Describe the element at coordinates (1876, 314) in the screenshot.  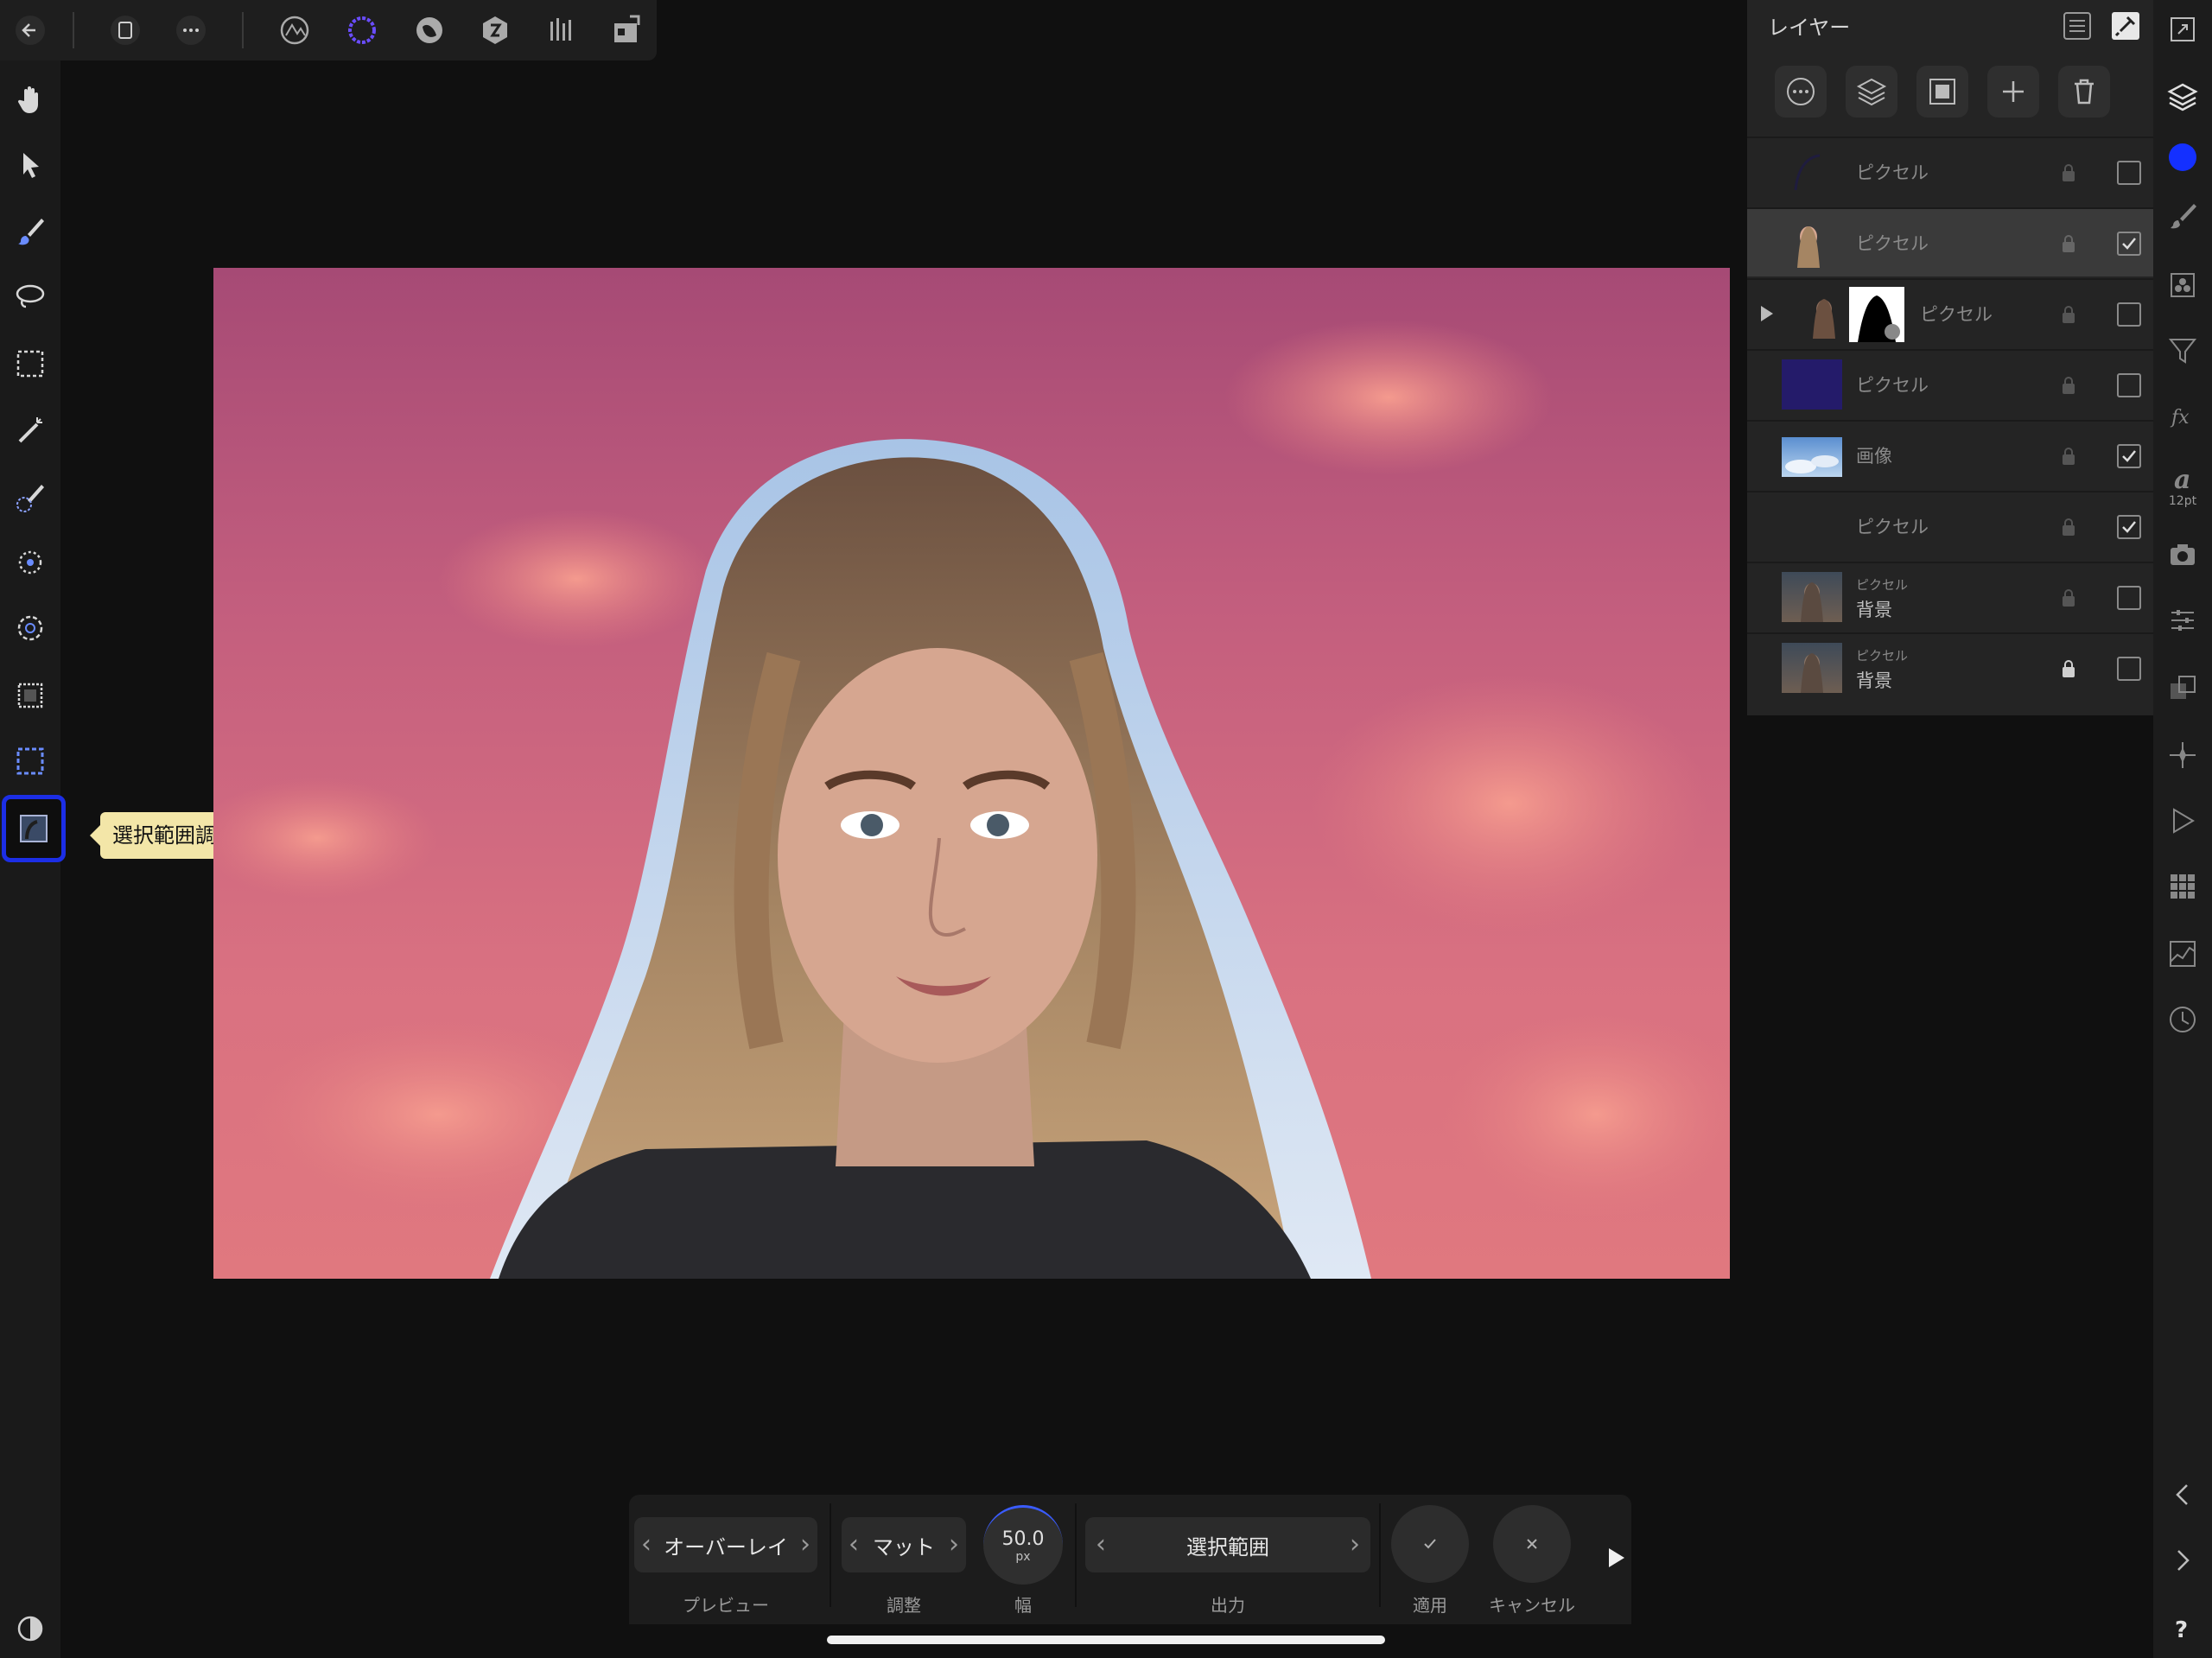
I see `mask-thumbnail` at that location.